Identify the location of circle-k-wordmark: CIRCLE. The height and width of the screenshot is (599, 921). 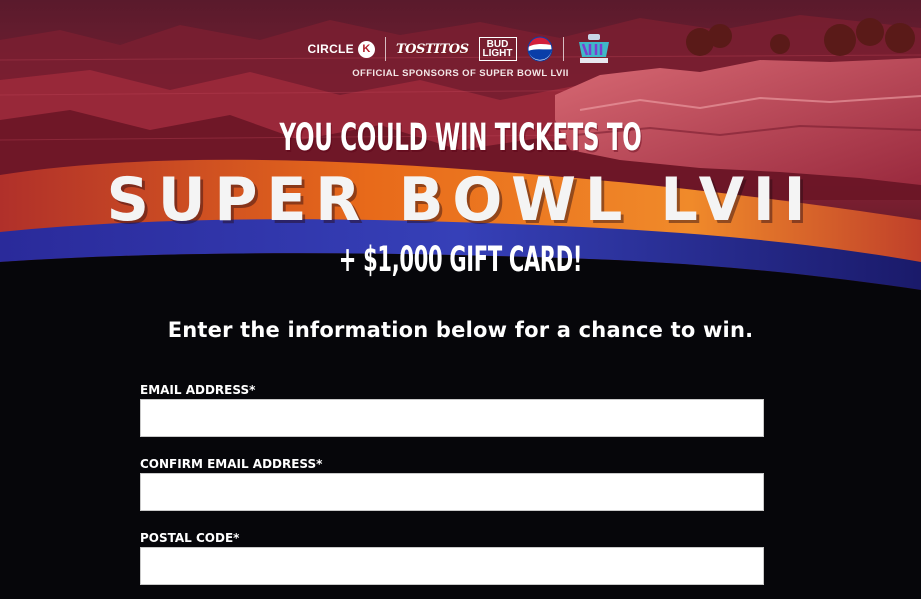
(330, 49).